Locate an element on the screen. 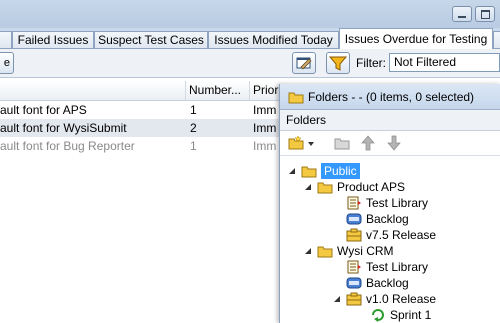 Image resolution: width=500 pixels, height=323 pixels. tree-label: Sprint 1 is located at coordinates (411, 315).